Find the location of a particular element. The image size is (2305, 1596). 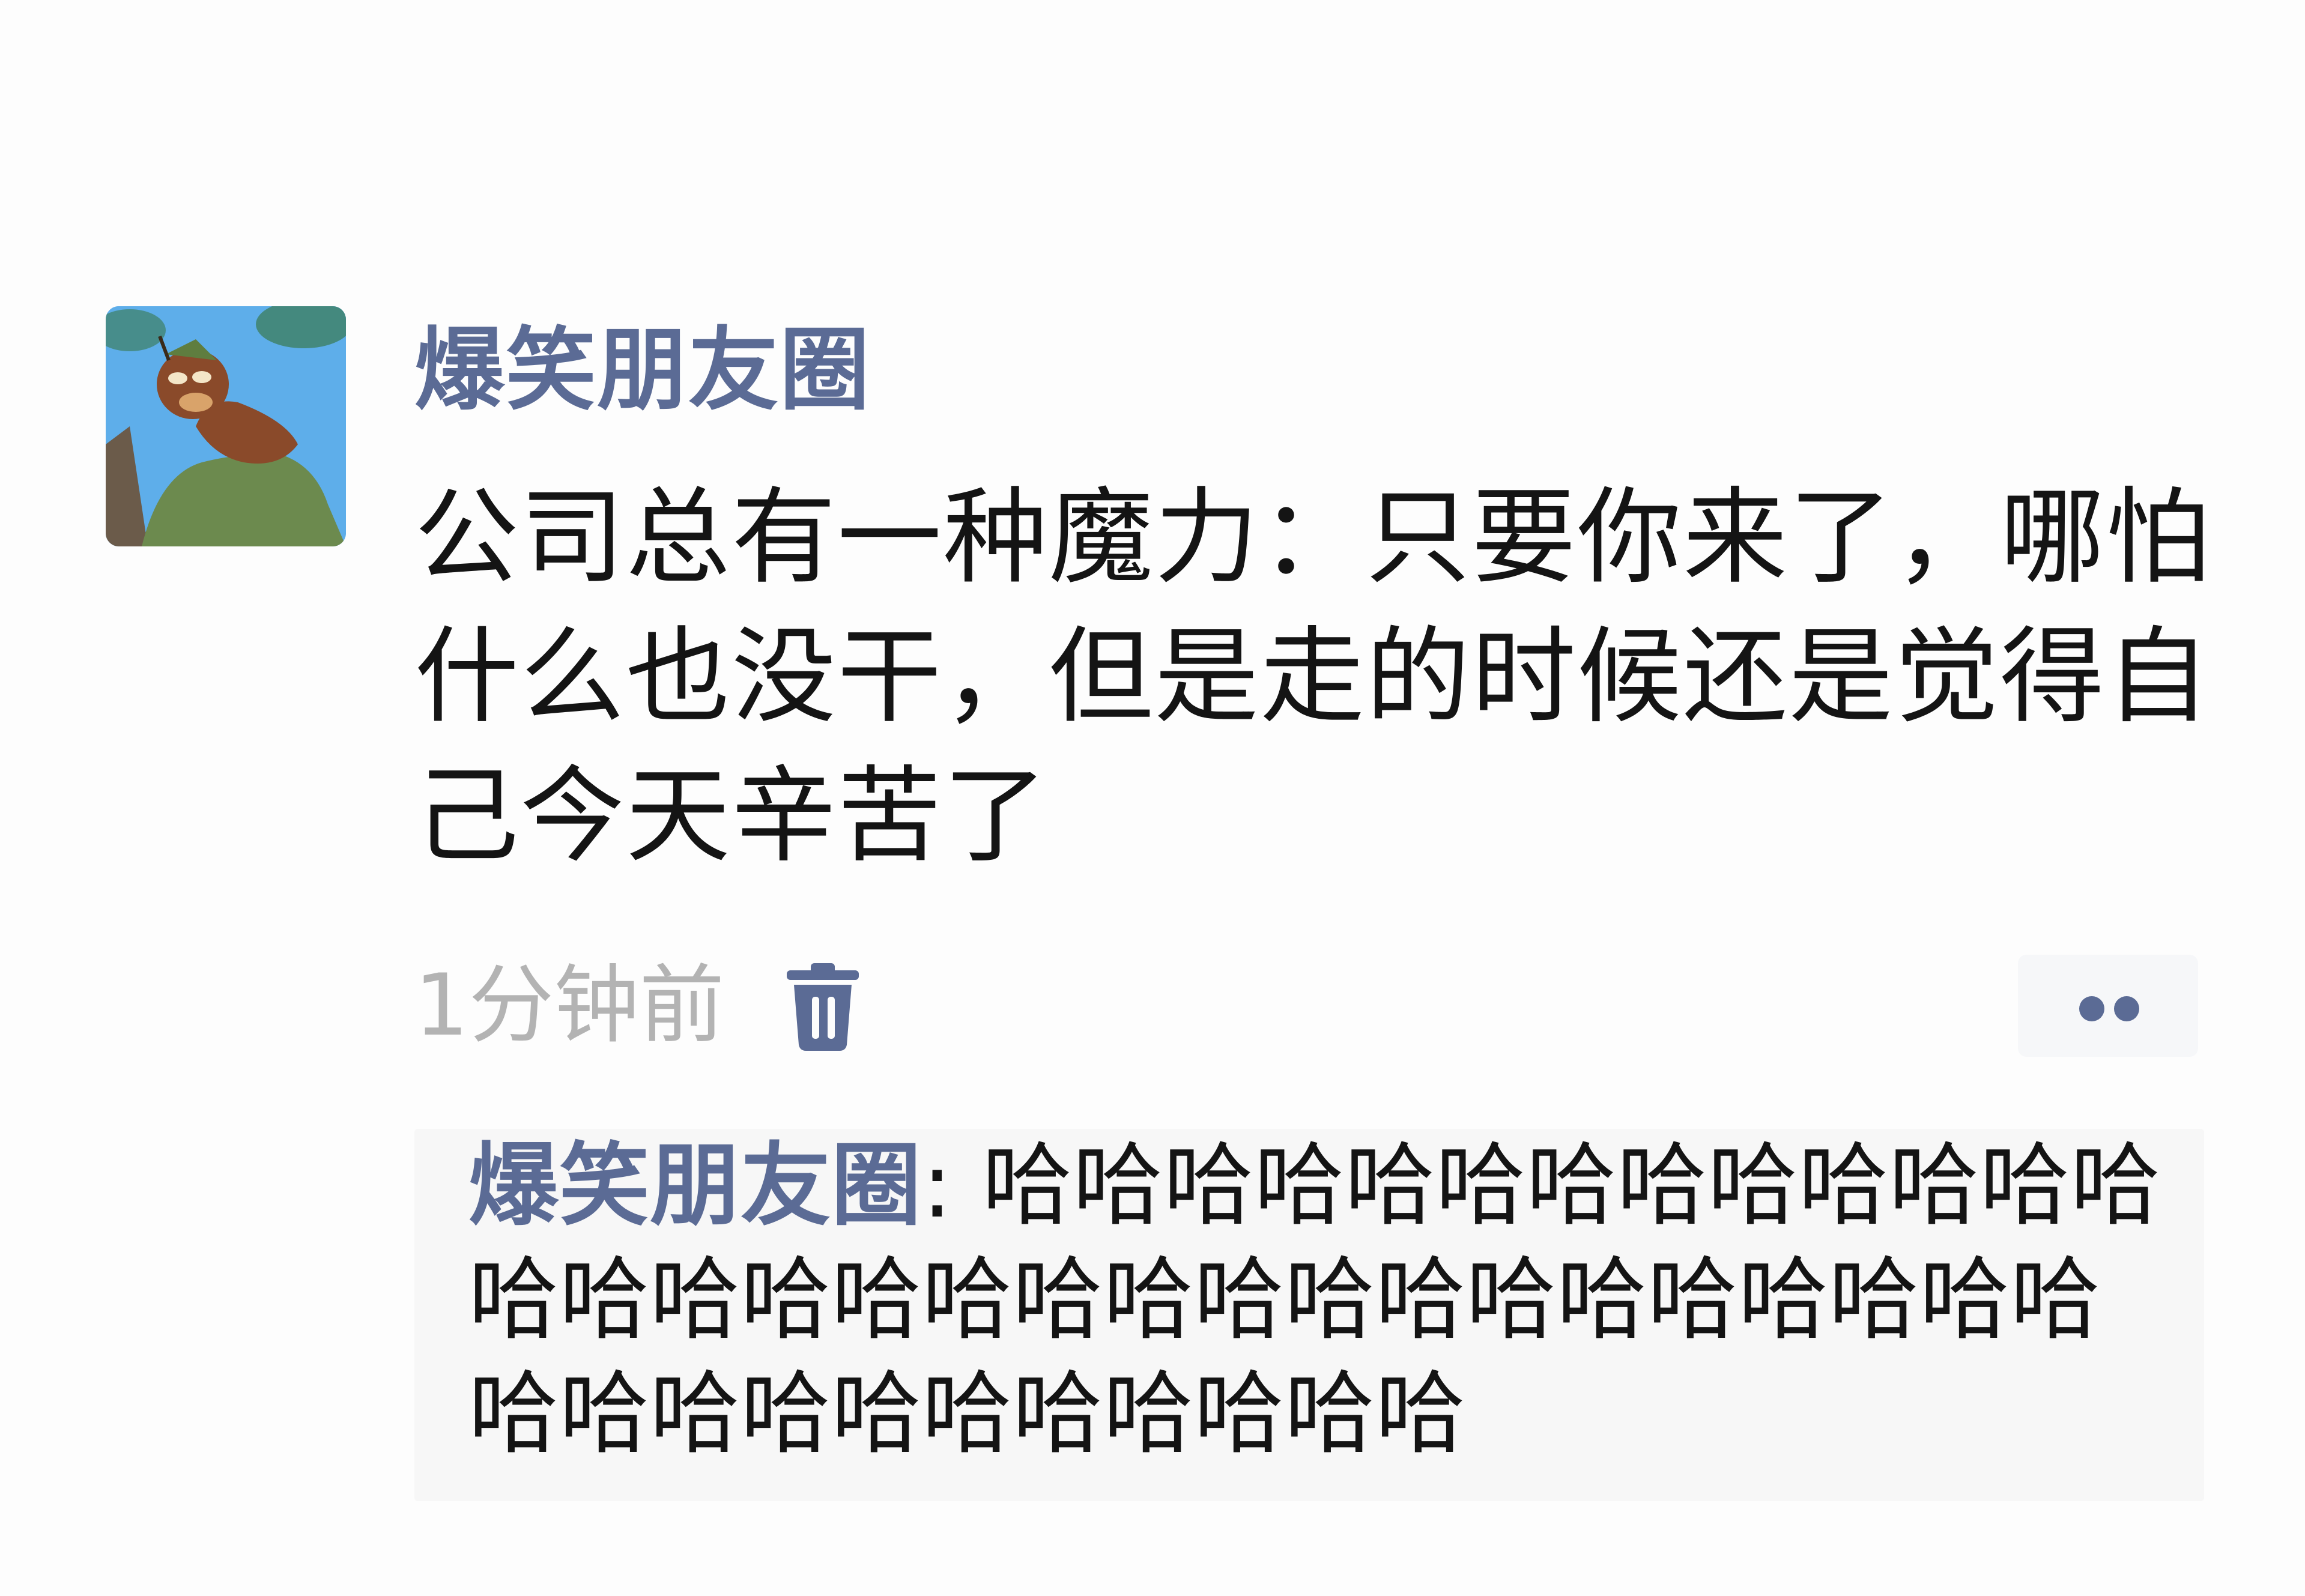

trash-icon is located at coordinates (823, 1007).